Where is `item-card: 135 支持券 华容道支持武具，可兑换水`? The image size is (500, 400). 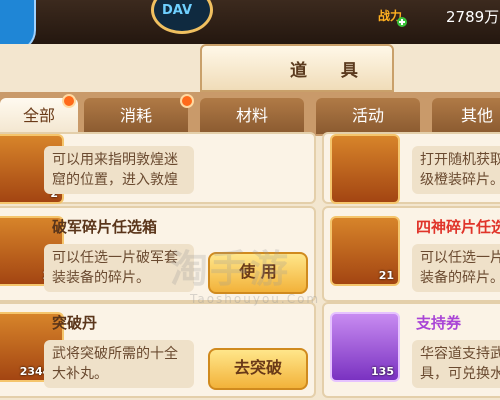 item-card: 135 支持券 华容道支持武具，可兑换水 is located at coordinates (411, 350).